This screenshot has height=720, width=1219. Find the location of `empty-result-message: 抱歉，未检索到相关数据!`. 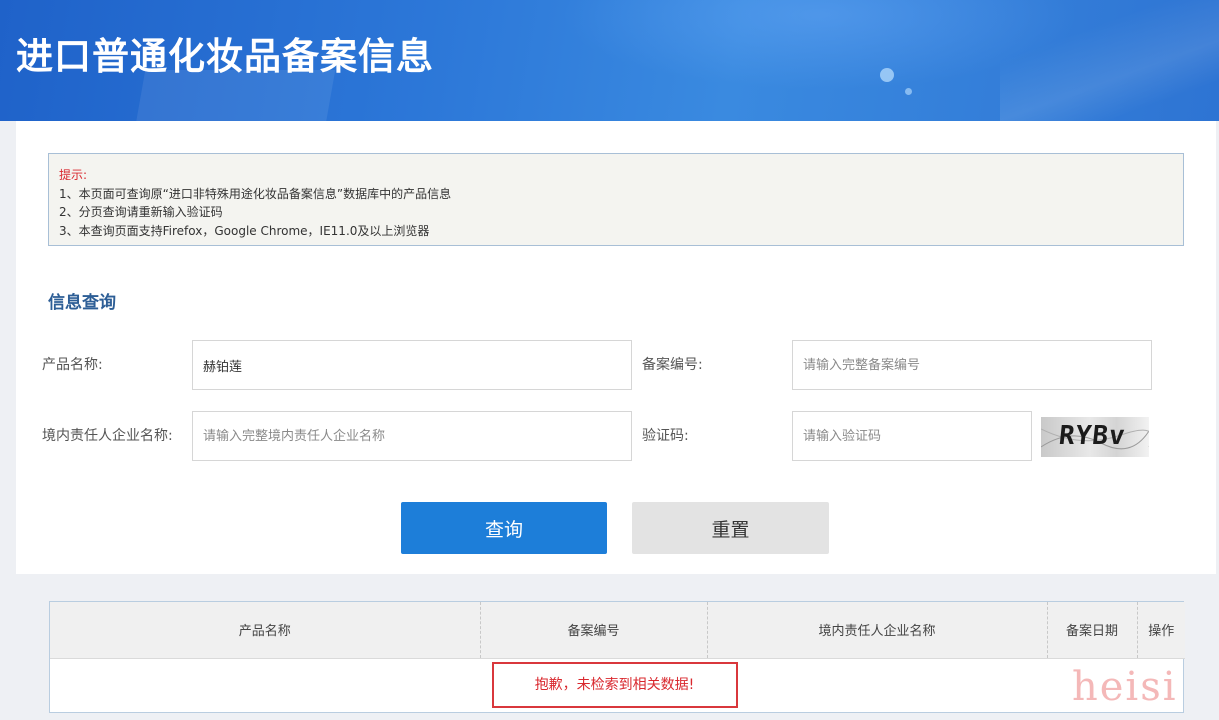

empty-result-message: 抱歉，未检索到相关数据! is located at coordinates (614, 685).